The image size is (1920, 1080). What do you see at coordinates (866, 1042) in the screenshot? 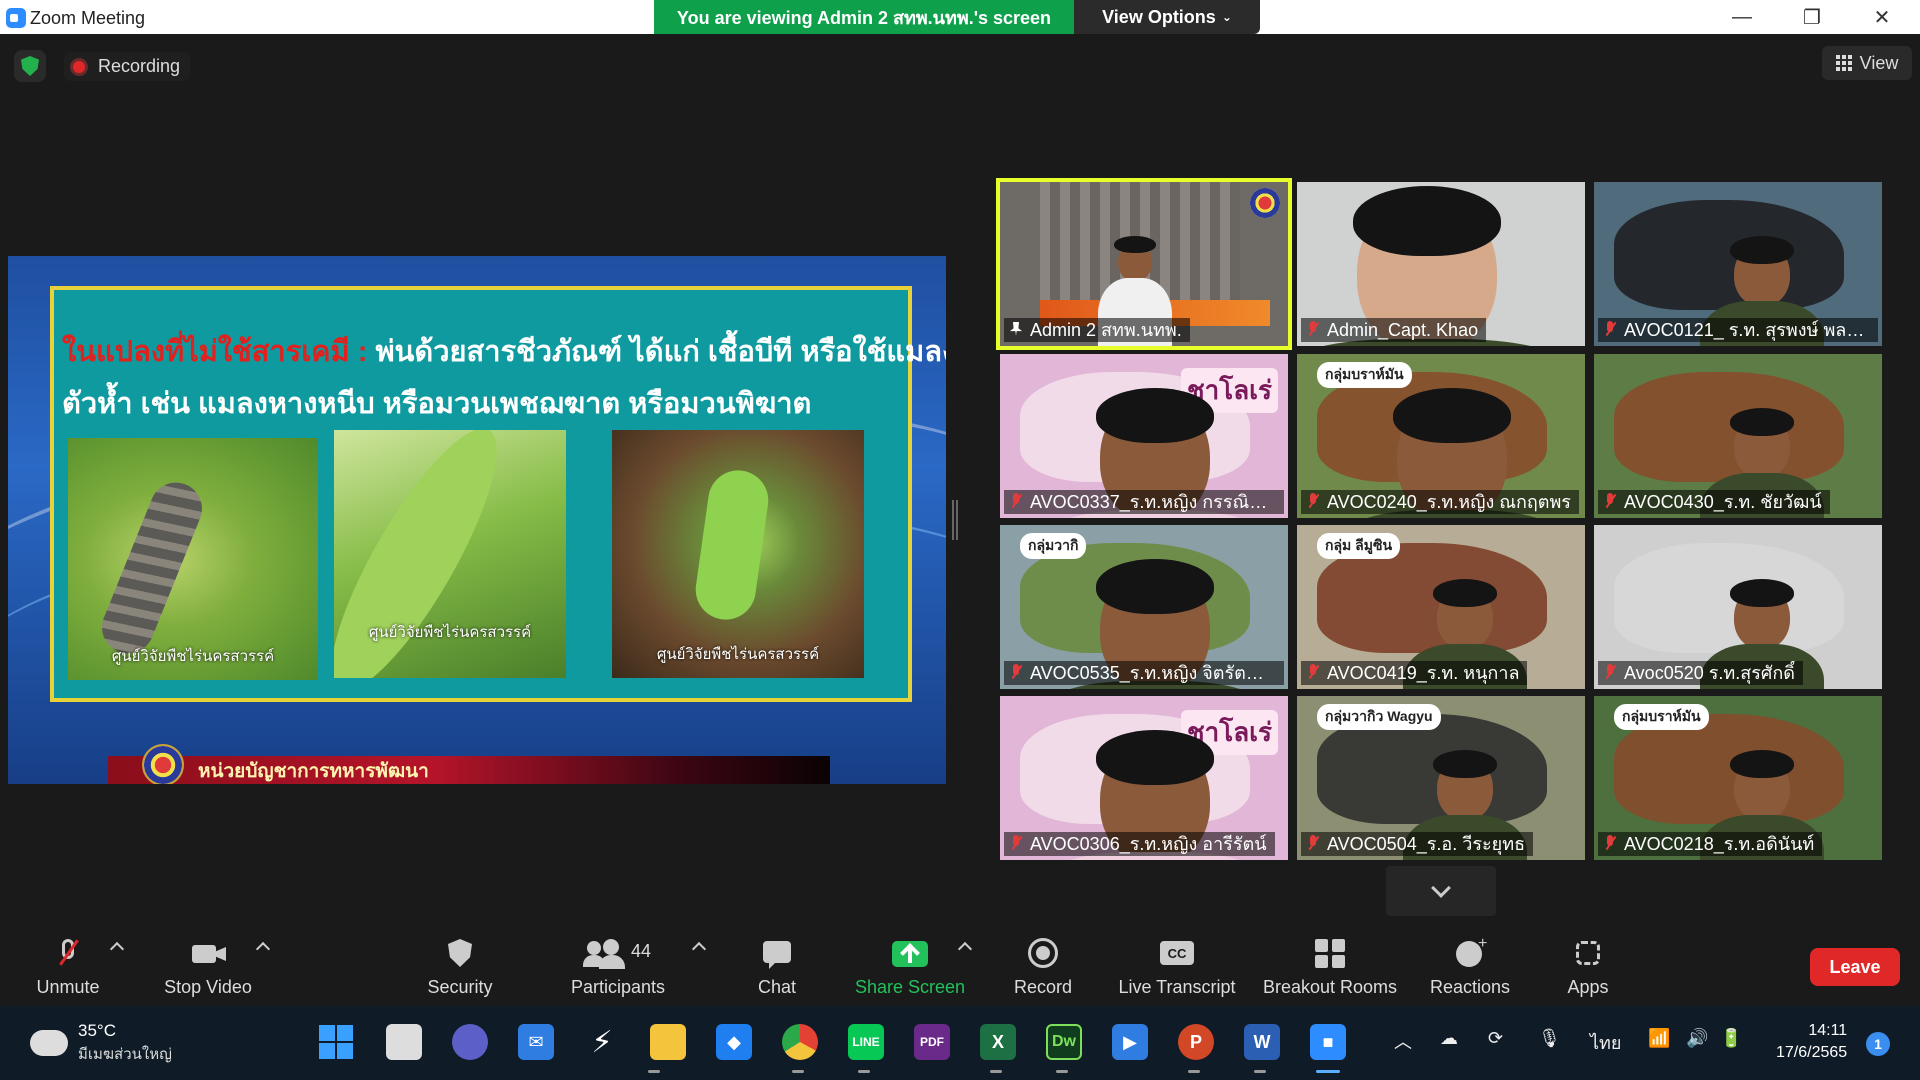
I see `line-icon: LINE` at bounding box center [866, 1042].